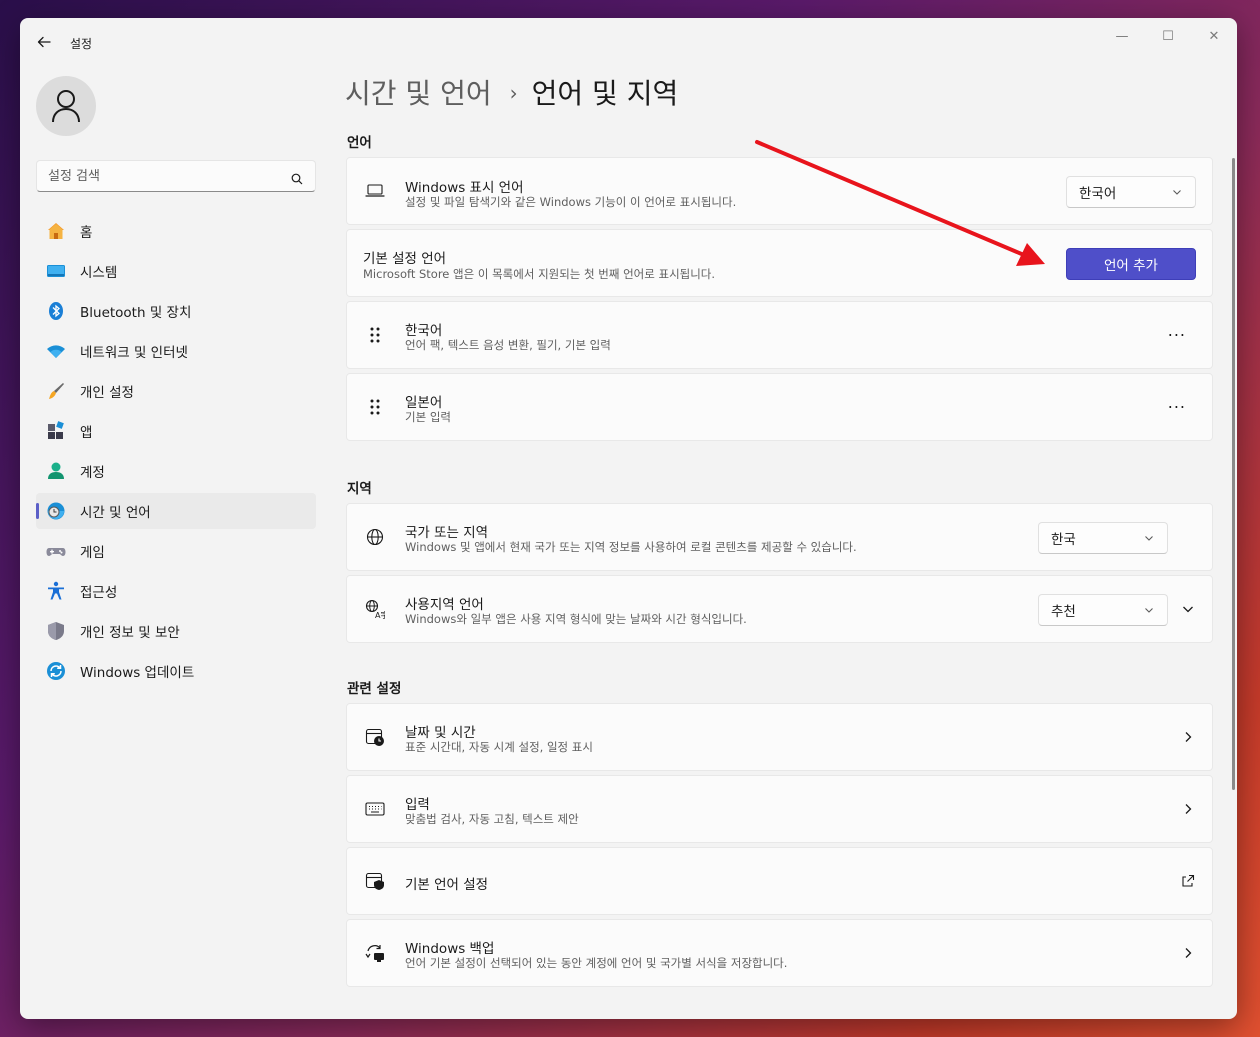 The height and width of the screenshot is (1037, 1260). I want to click on bluetooth-icon, so click(56, 311).